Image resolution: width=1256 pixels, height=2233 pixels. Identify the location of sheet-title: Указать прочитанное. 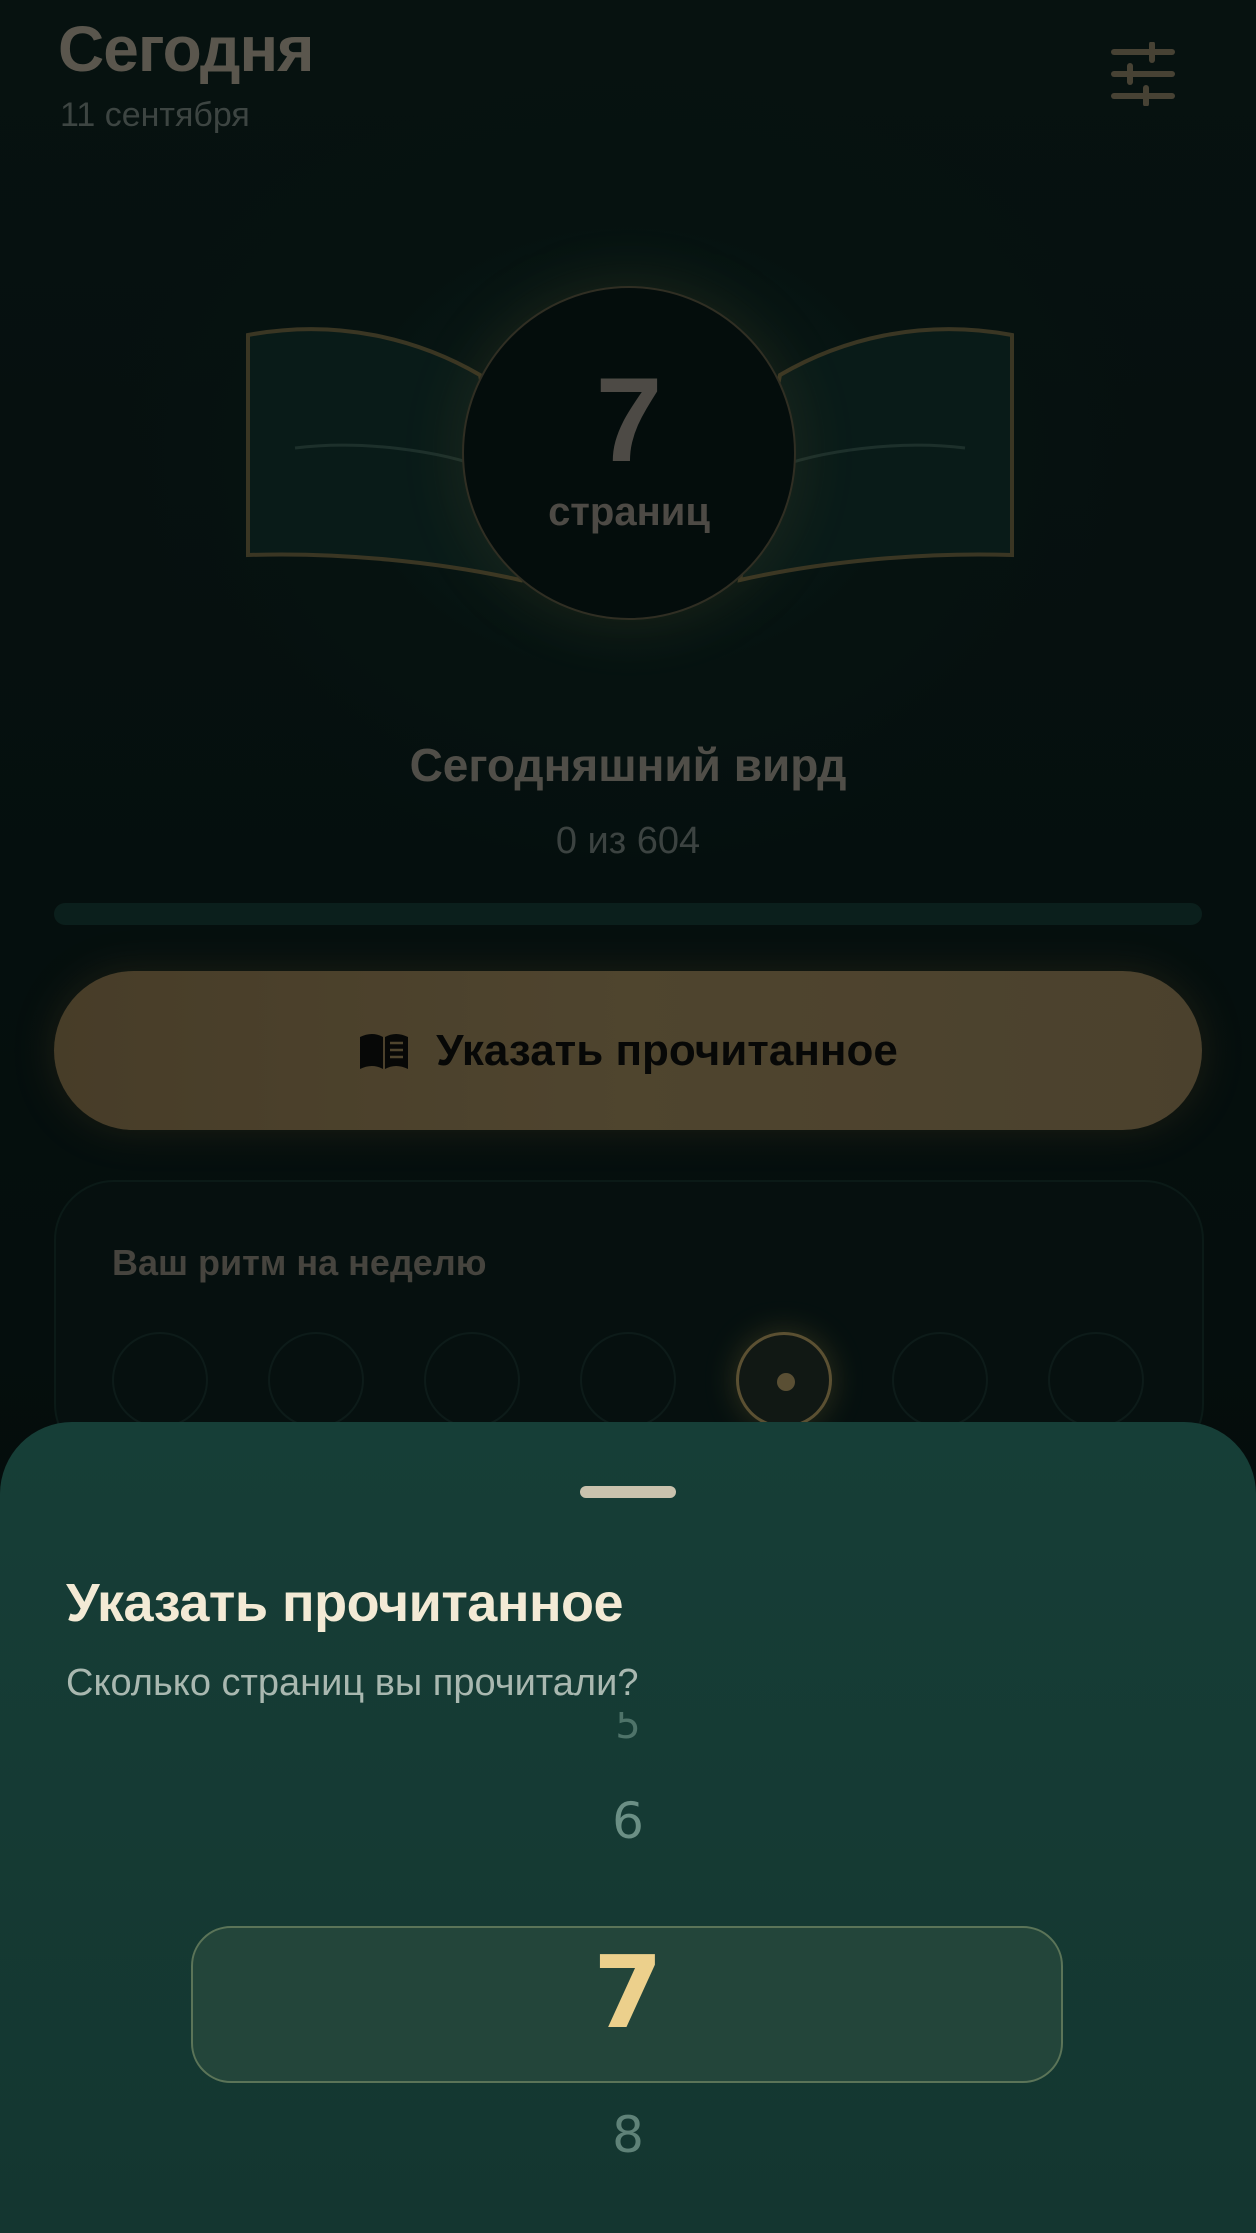
(345, 1603).